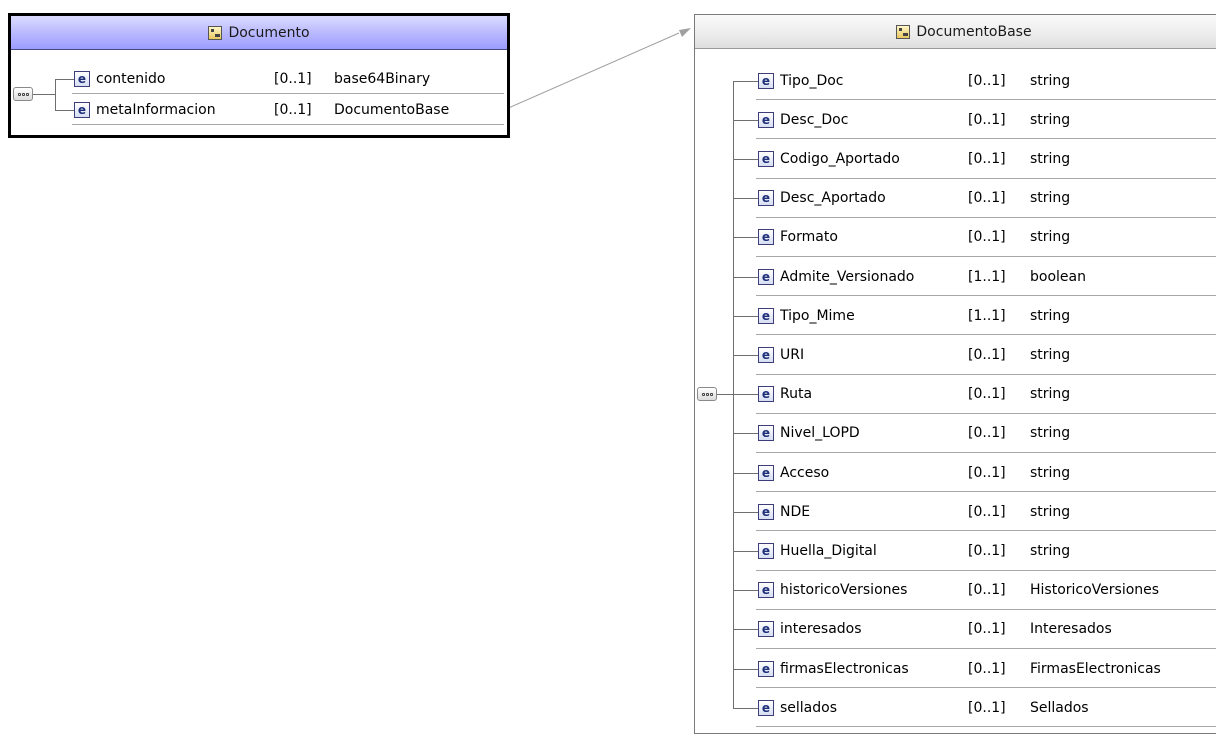 The image size is (1216, 734). I want to click on element-name: Desc_Aportado, so click(833, 198).